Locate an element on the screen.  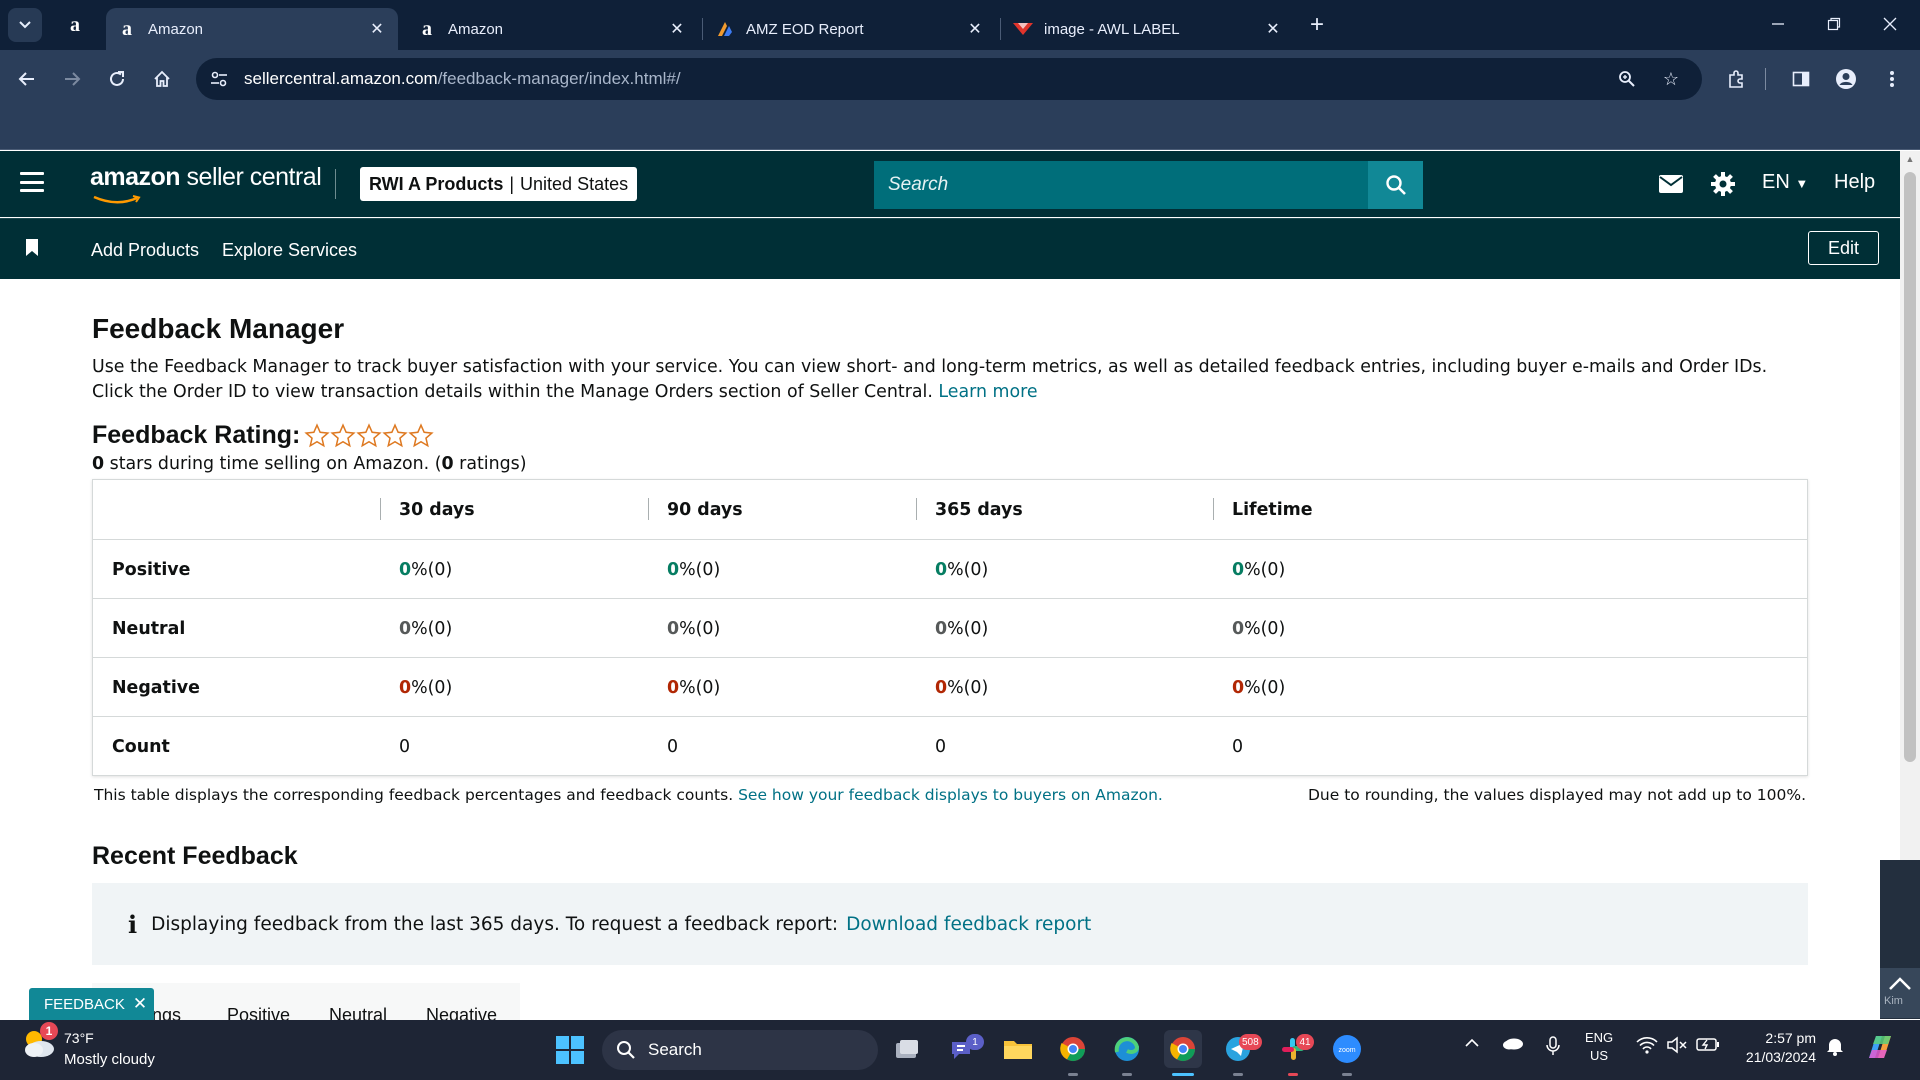
back-arrow-icon is located at coordinates (27, 79).